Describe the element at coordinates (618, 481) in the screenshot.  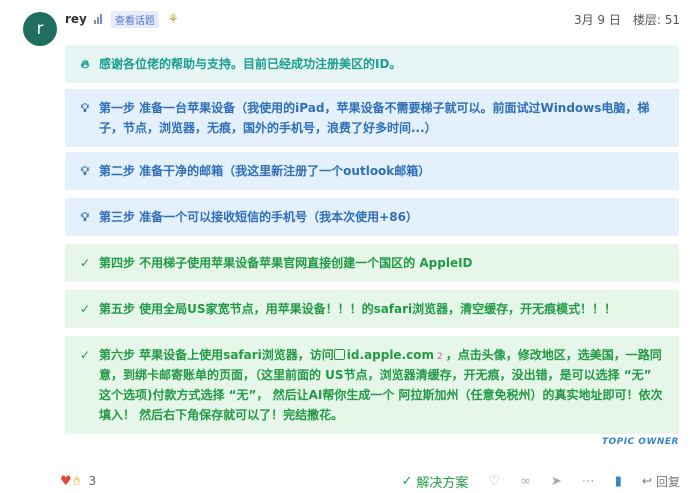
I see `bookmark-icon: ▮` at that location.